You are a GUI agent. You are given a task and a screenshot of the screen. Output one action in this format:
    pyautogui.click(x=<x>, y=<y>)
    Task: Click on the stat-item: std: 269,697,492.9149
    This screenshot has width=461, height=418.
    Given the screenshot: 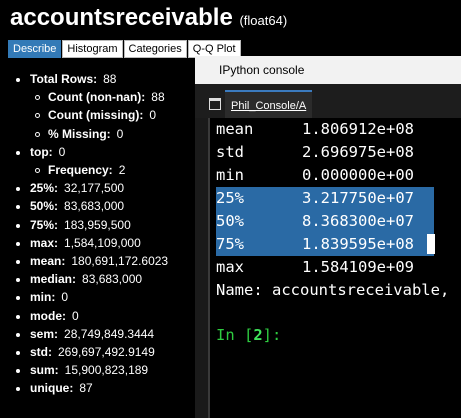 What is the action you would take?
    pyautogui.click(x=91, y=352)
    